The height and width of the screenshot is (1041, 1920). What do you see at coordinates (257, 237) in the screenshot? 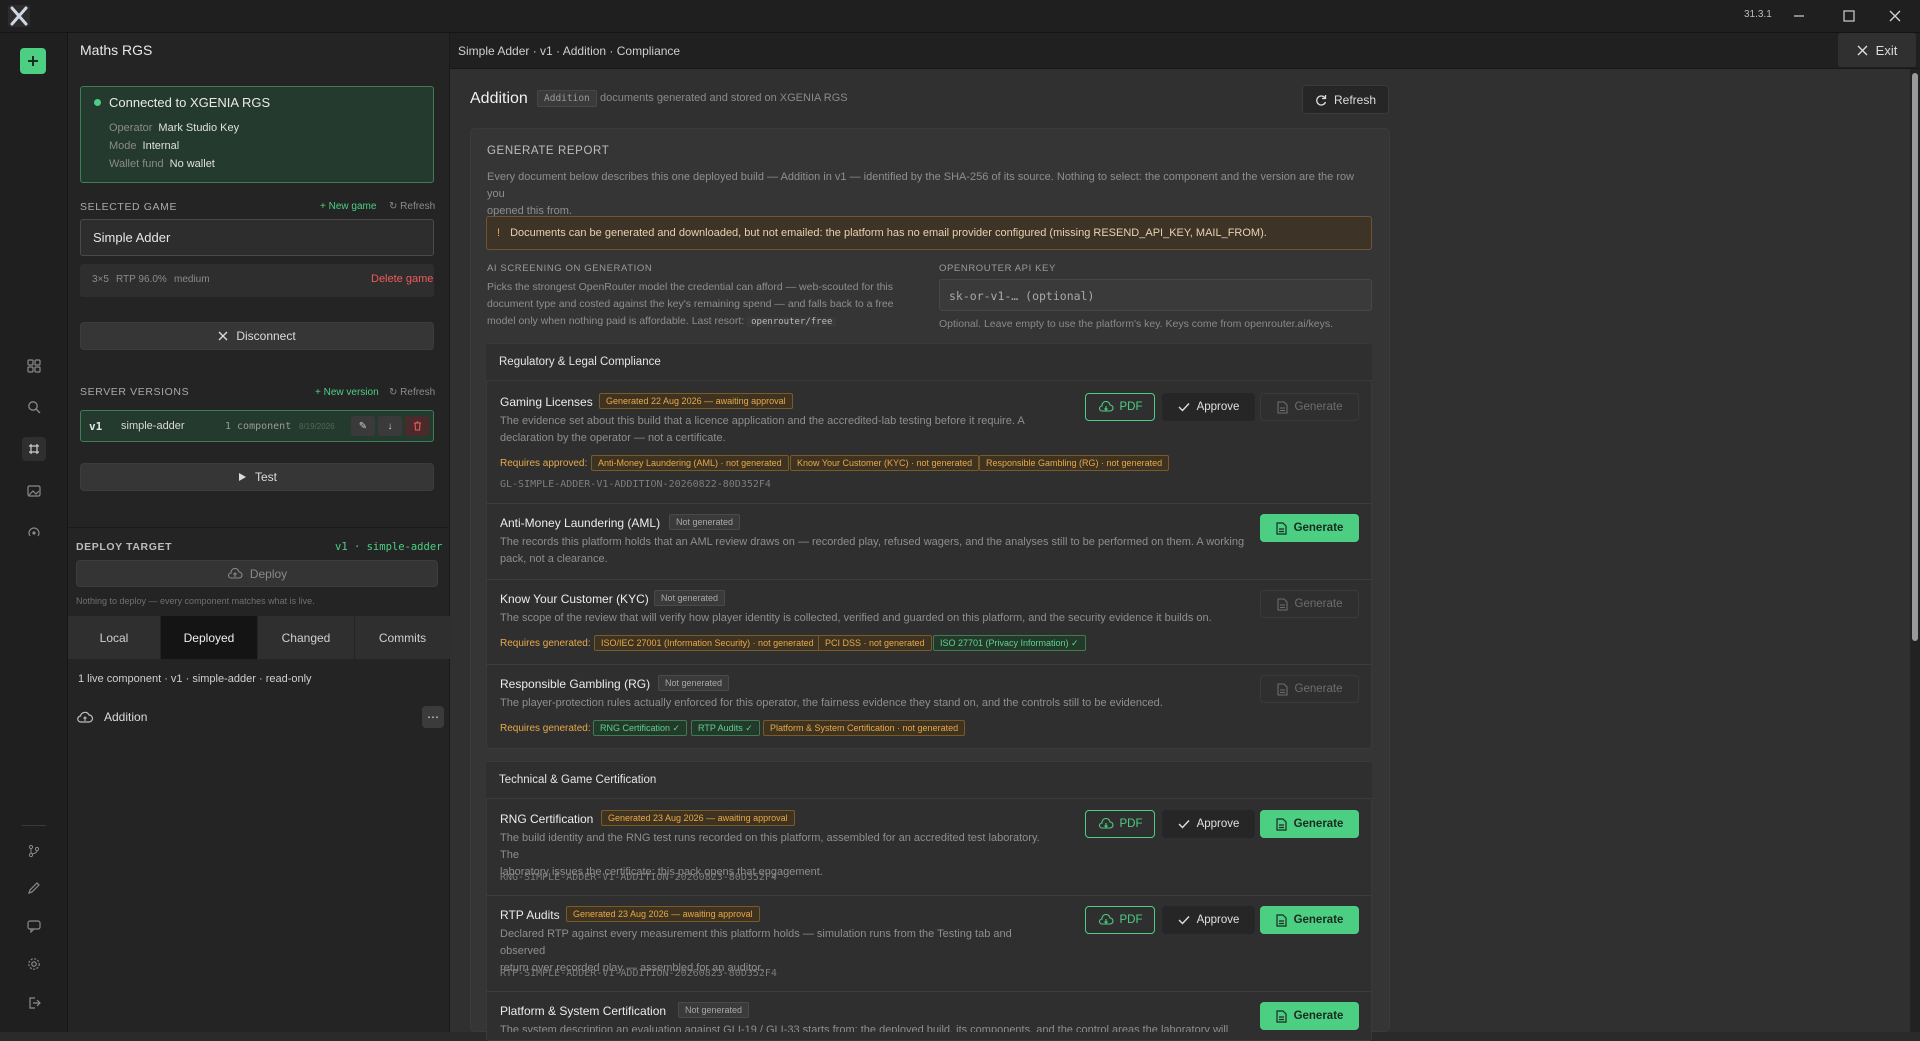
I see `game-select: Simple Adder` at bounding box center [257, 237].